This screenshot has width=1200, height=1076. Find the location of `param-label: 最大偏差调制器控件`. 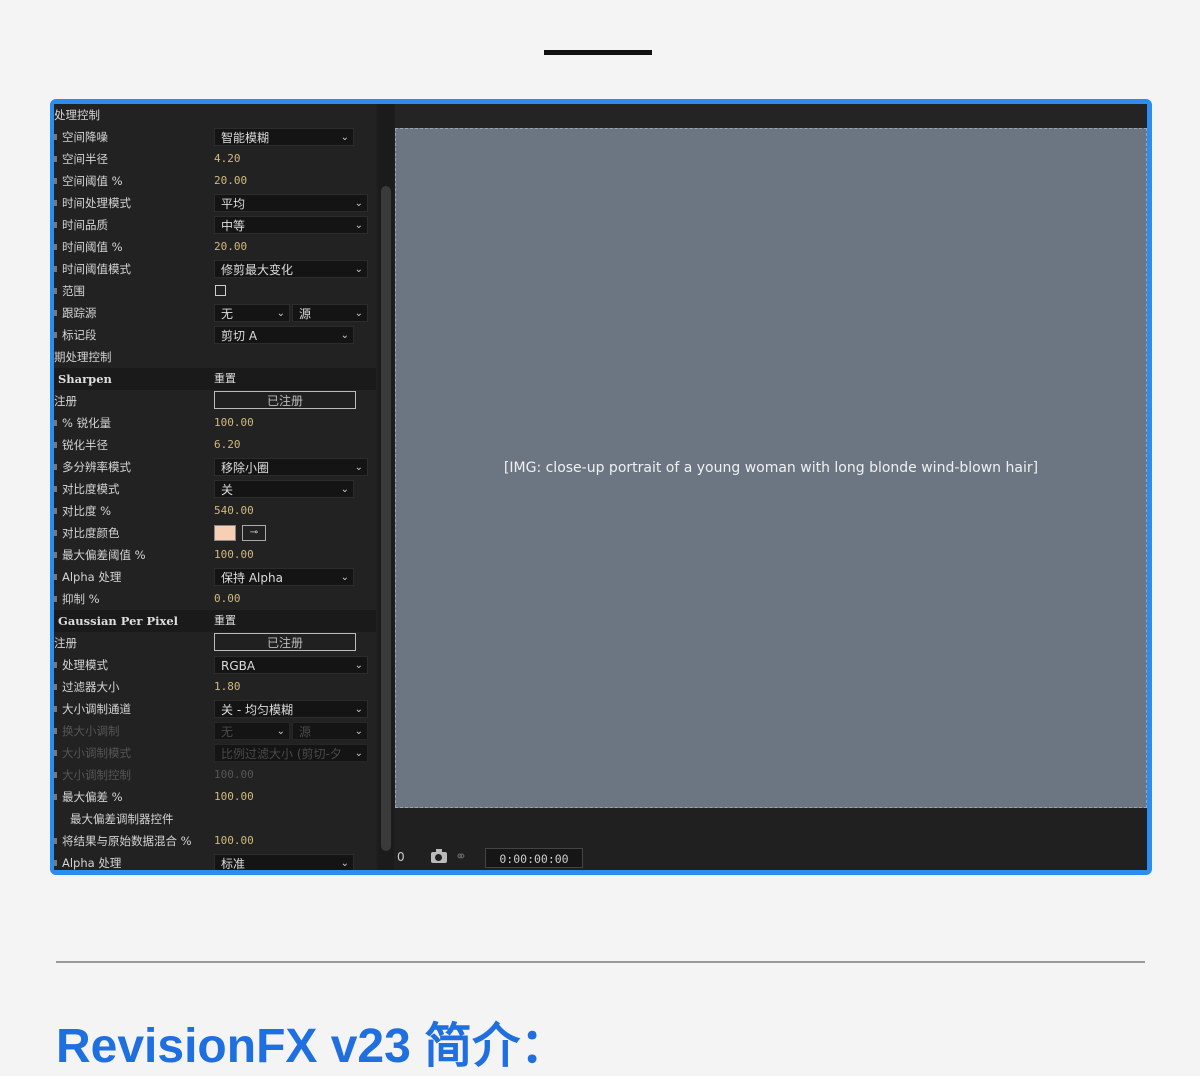

param-label: 最大偏差调制器控件 is located at coordinates (122, 819).